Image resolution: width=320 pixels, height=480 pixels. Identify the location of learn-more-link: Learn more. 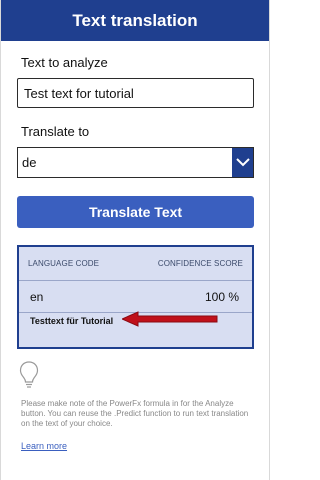
(44, 446).